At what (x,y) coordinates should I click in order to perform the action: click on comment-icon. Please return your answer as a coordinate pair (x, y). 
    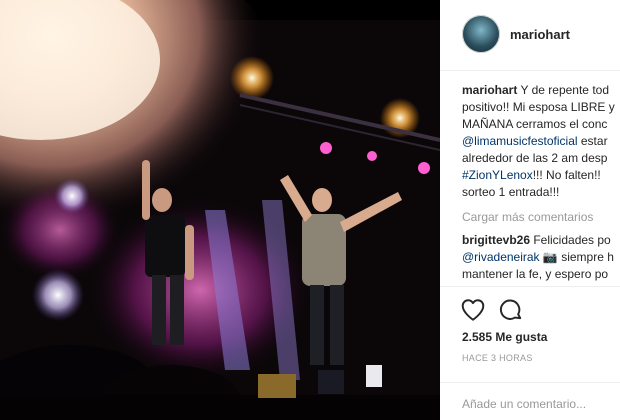
    Looking at the image, I should click on (511, 310).